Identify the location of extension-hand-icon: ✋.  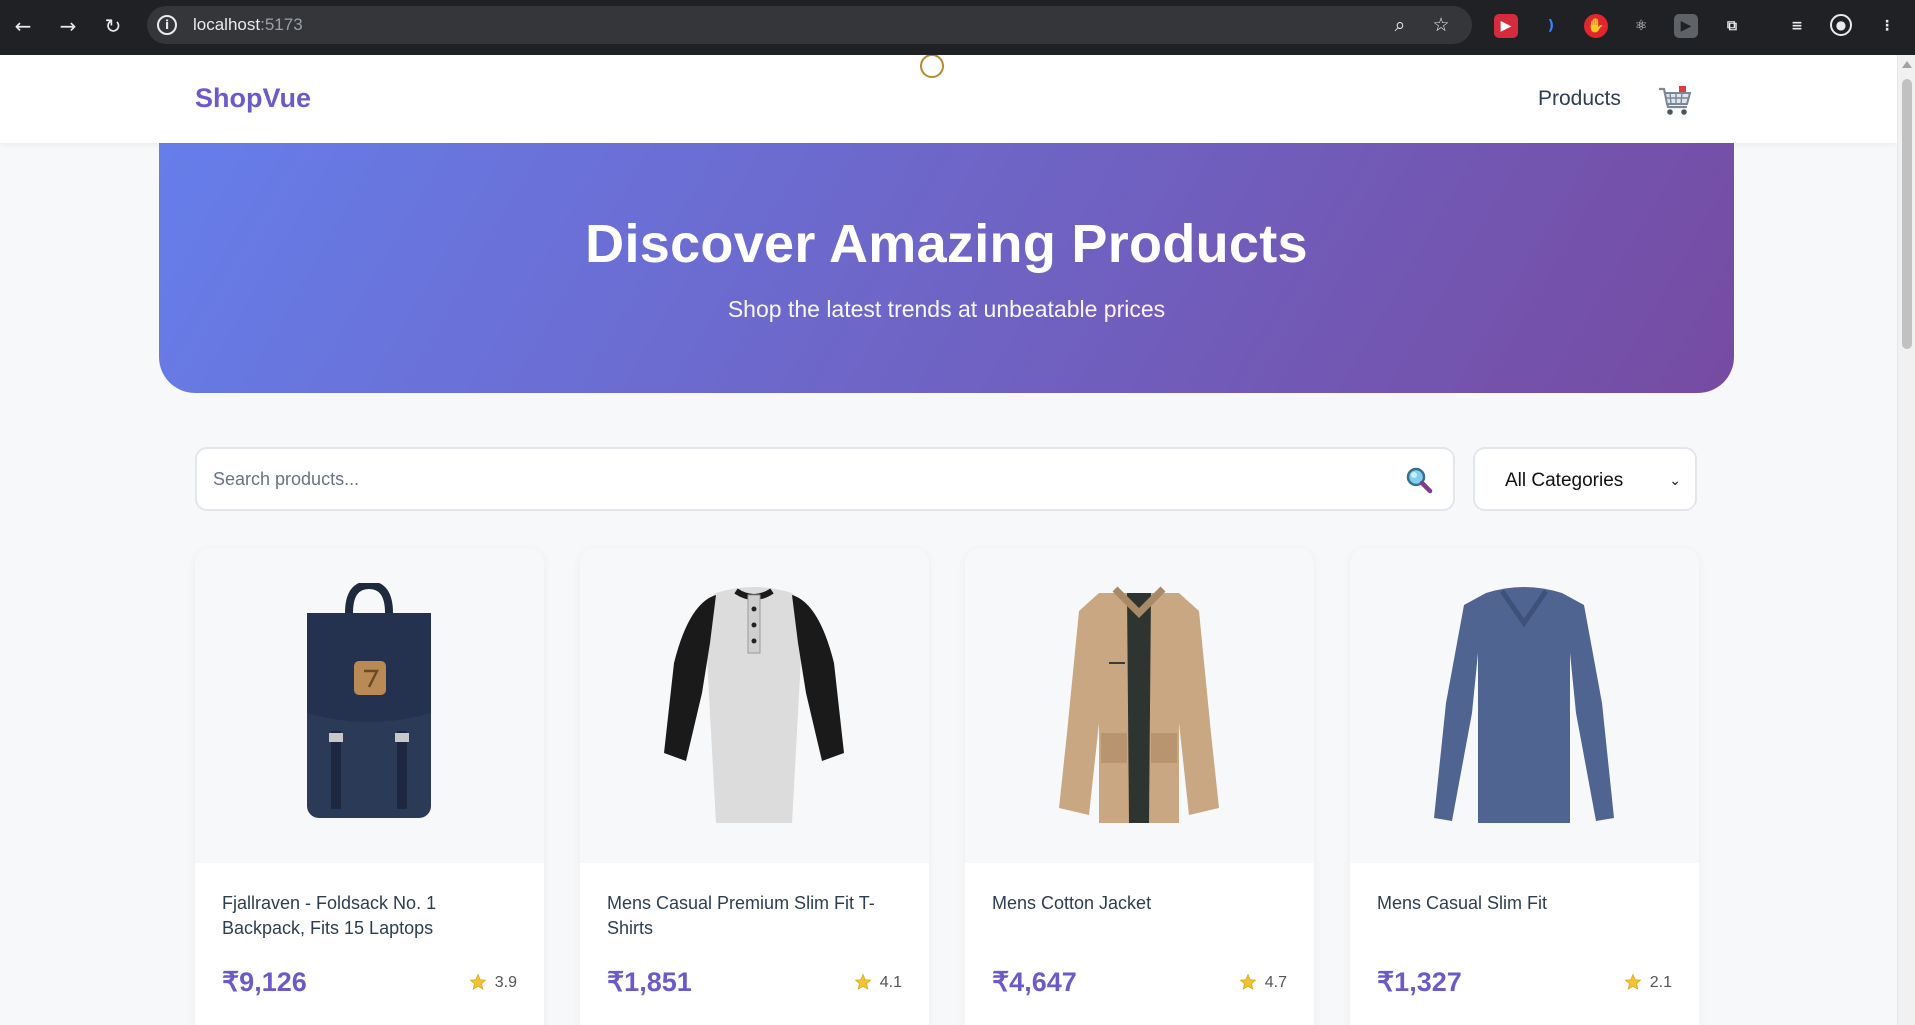
(1596, 26).